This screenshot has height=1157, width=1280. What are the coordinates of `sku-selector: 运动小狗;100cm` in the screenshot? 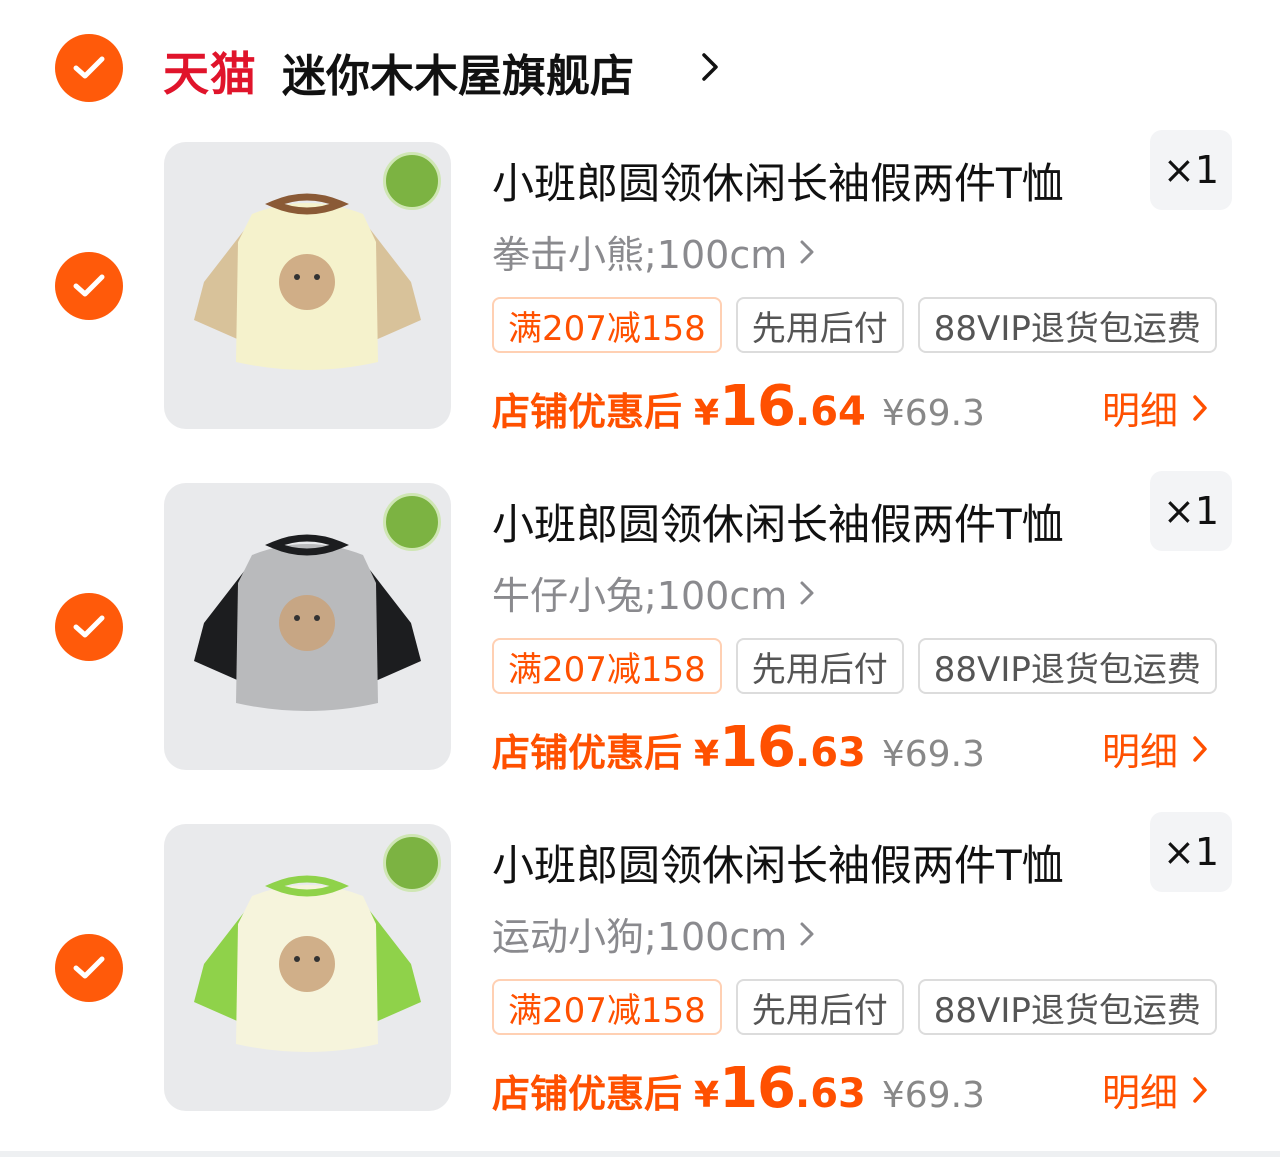 It's located at (653, 933).